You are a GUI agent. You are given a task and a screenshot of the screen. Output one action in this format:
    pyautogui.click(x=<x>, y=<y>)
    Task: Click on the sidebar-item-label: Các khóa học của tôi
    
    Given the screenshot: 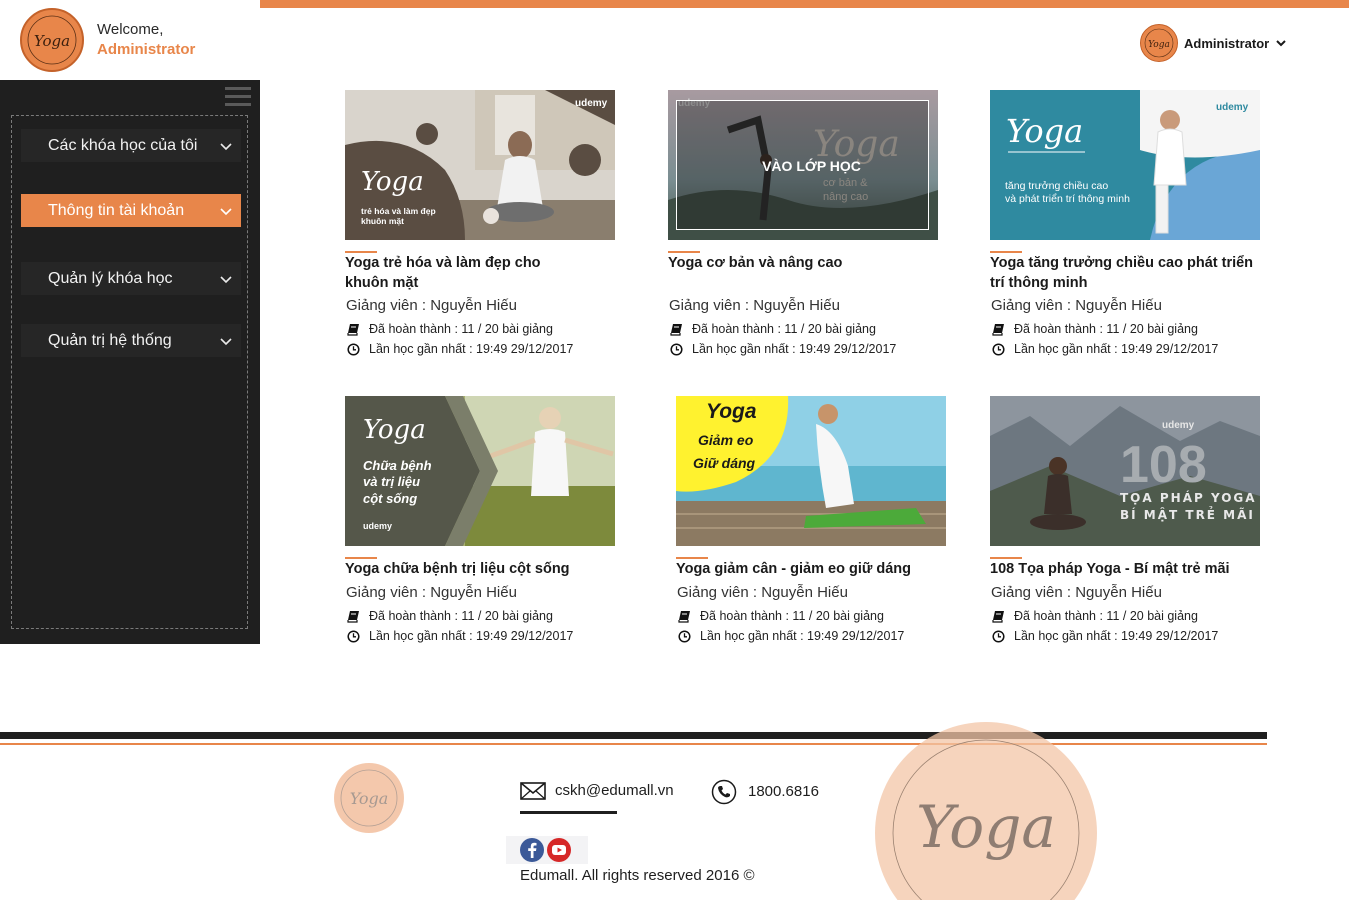 What is the action you would take?
    pyautogui.click(x=123, y=145)
    